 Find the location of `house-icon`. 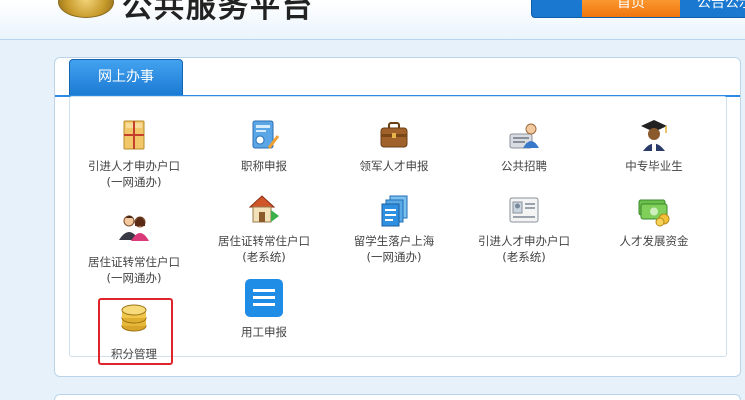

house-icon is located at coordinates (264, 210).